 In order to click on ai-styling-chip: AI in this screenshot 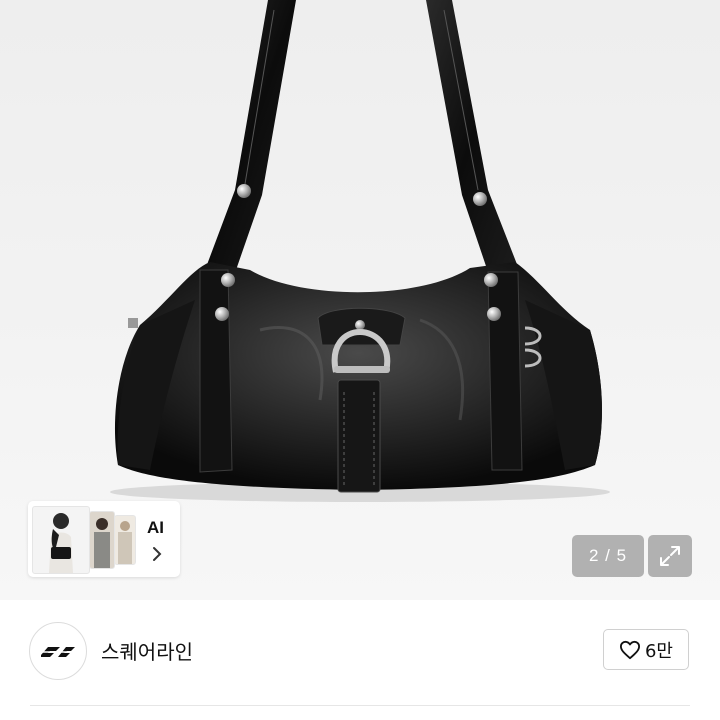, I will do `click(104, 539)`.